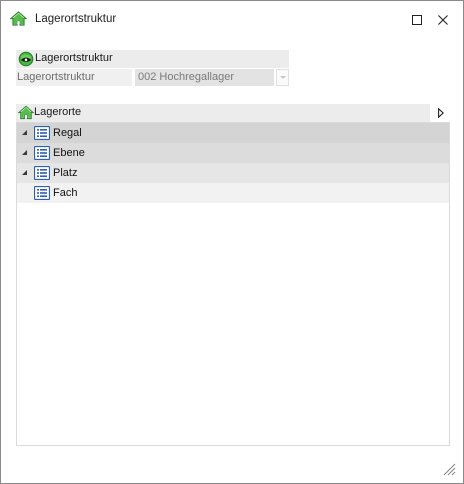 This screenshot has height=484, width=464. Describe the element at coordinates (449, 469) in the screenshot. I see `resize-grip-icon` at that location.